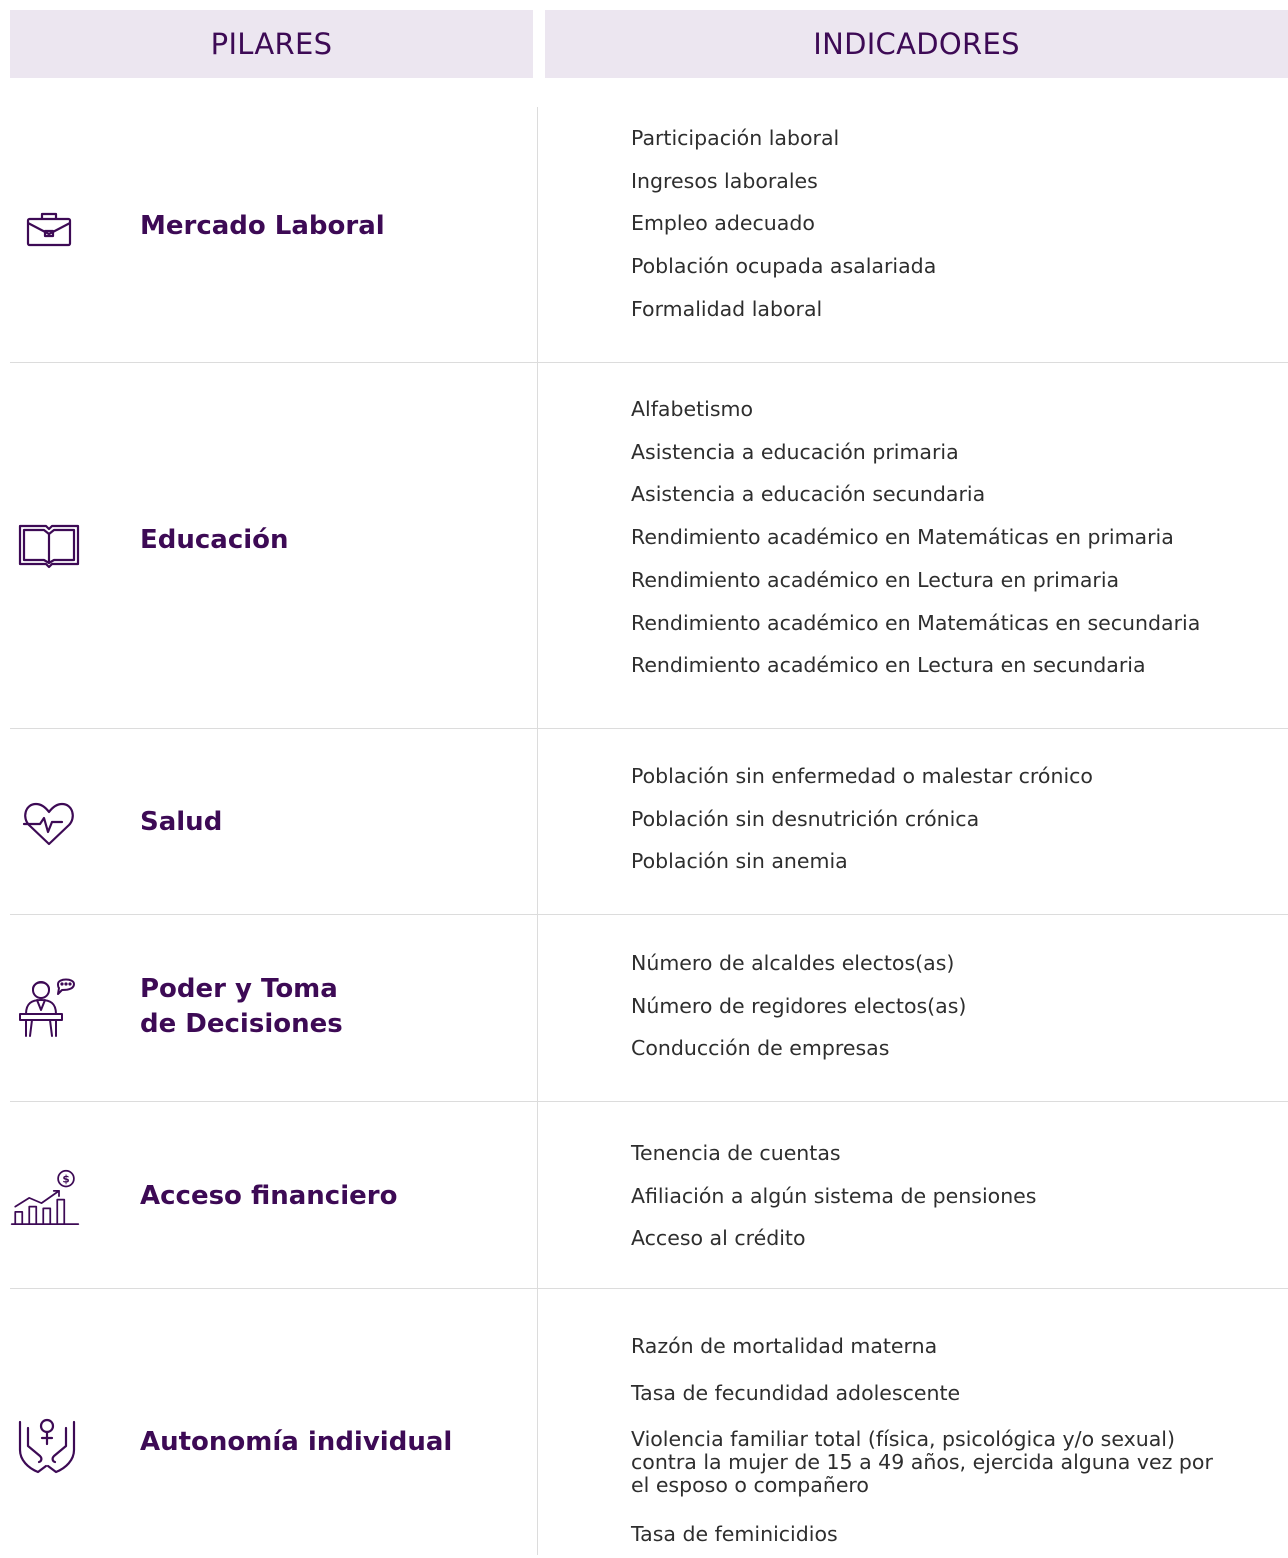 The width and height of the screenshot is (1288, 1558). Describe the element at coordinates (214, 540) in the screenshot. I see `pillar-title: Educación` at that location.